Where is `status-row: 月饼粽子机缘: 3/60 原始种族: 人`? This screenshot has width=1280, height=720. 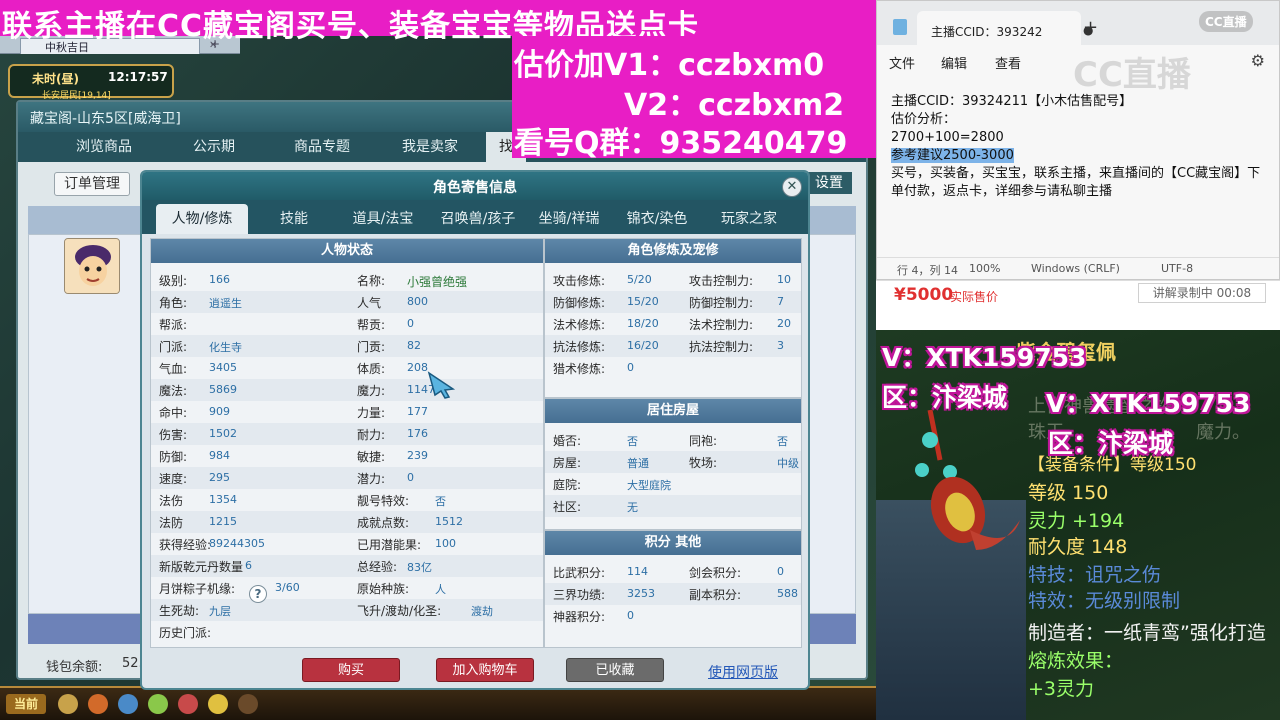 status-row: 月饼粽子机缘: 3/60 原始种族: 人 is located at coordinates (347, 588).